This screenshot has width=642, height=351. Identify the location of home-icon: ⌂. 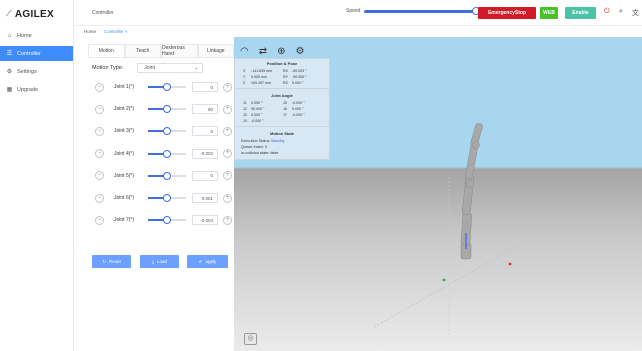
(9, 35).